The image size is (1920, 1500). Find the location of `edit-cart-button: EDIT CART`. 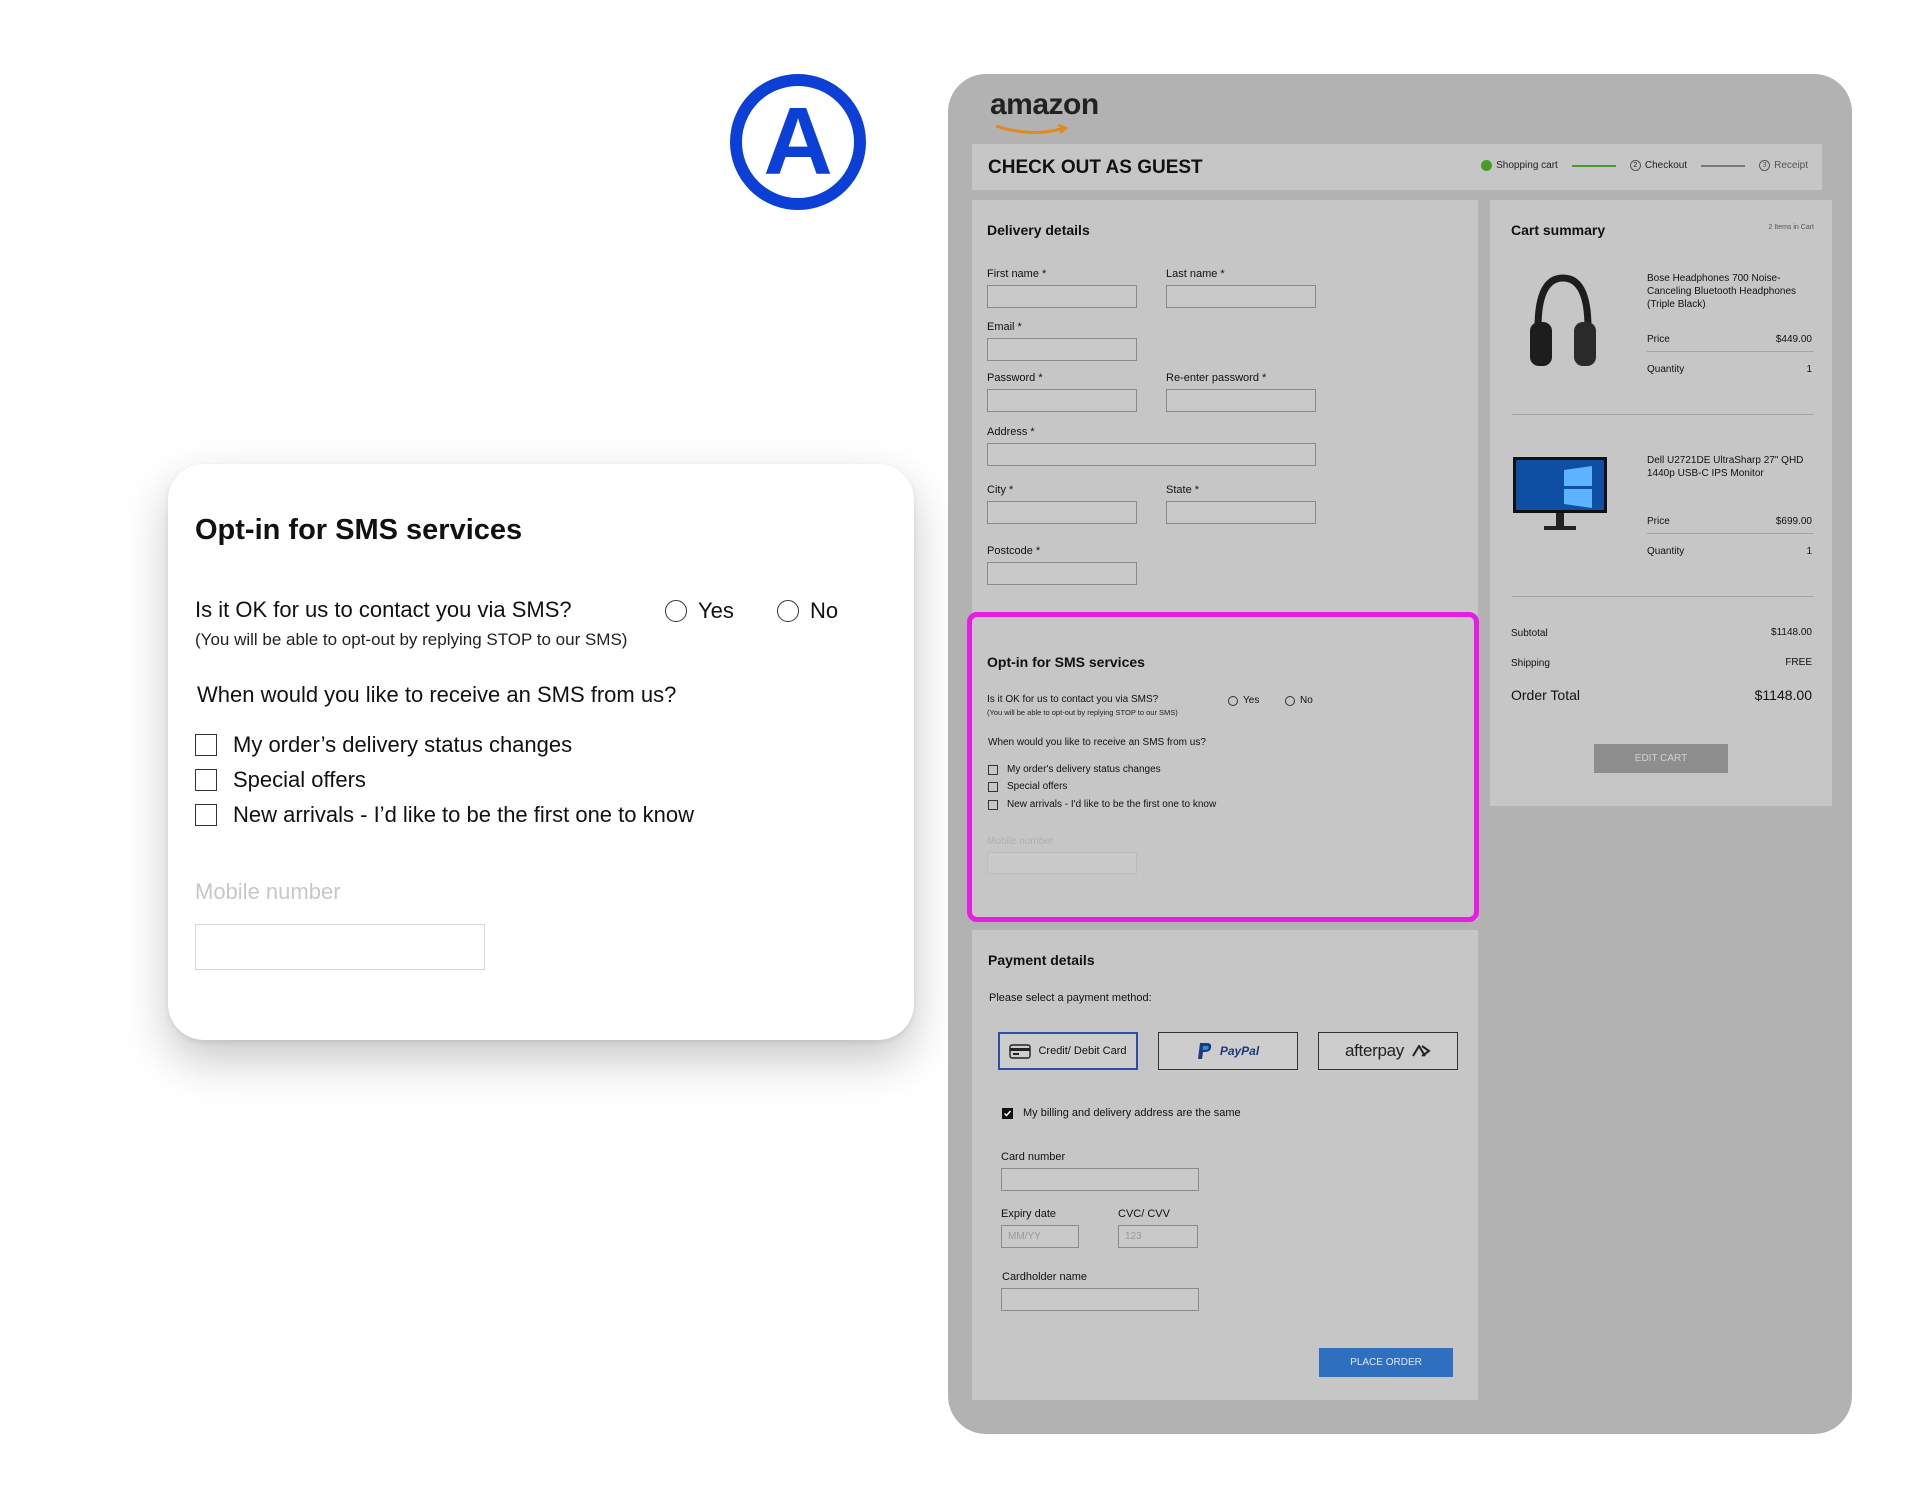

edit-cart-button: EDIT CART is located at coordinates (1661, 758).